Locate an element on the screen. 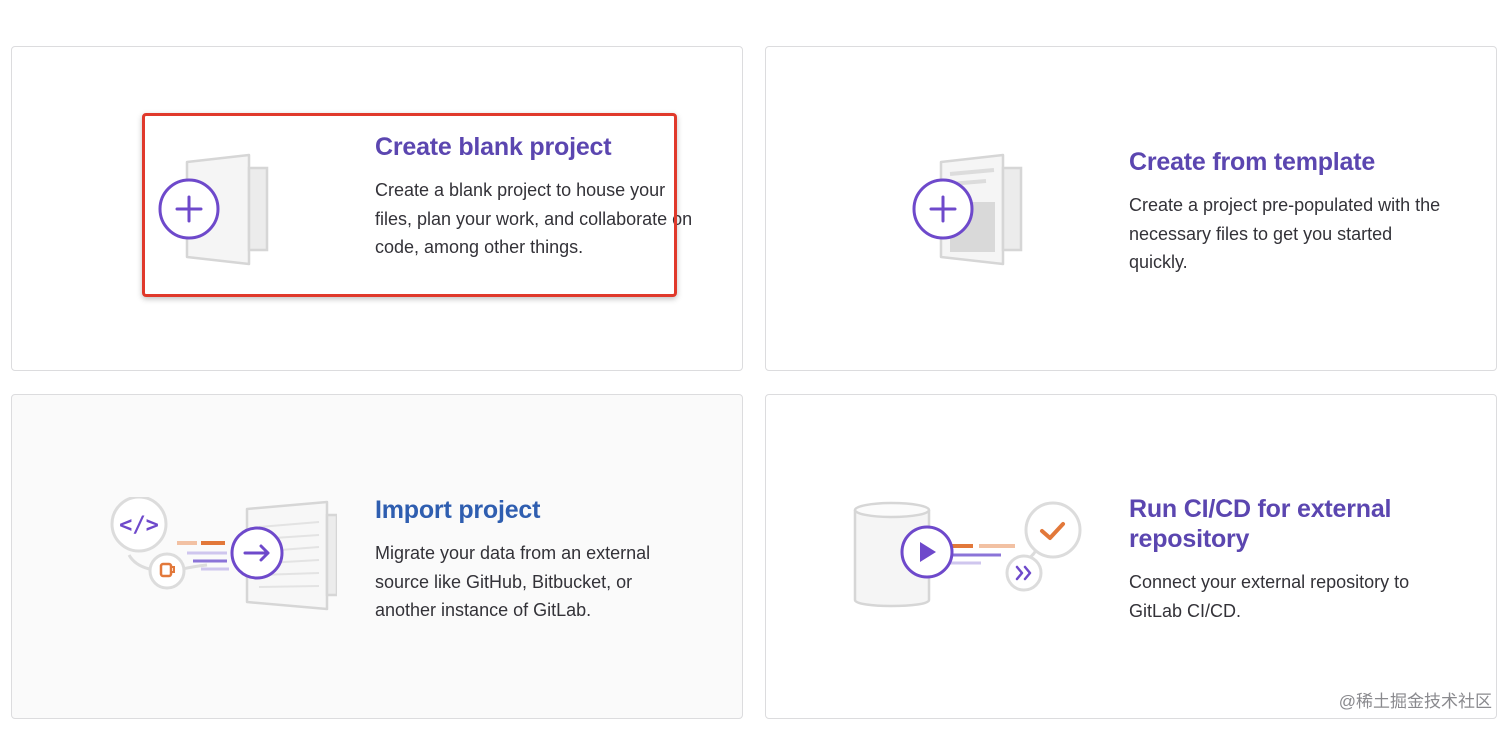 The height and width of the screenshot is (732, 1512). watermark: @稀土掘金技术社区 is located at coordinates (1415, 701).